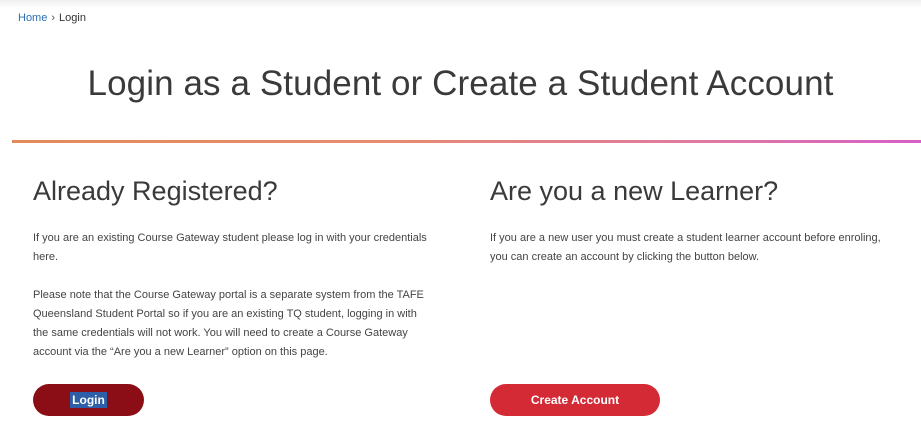  I want to click on create-account-button: Create Account, so click(575, 400).